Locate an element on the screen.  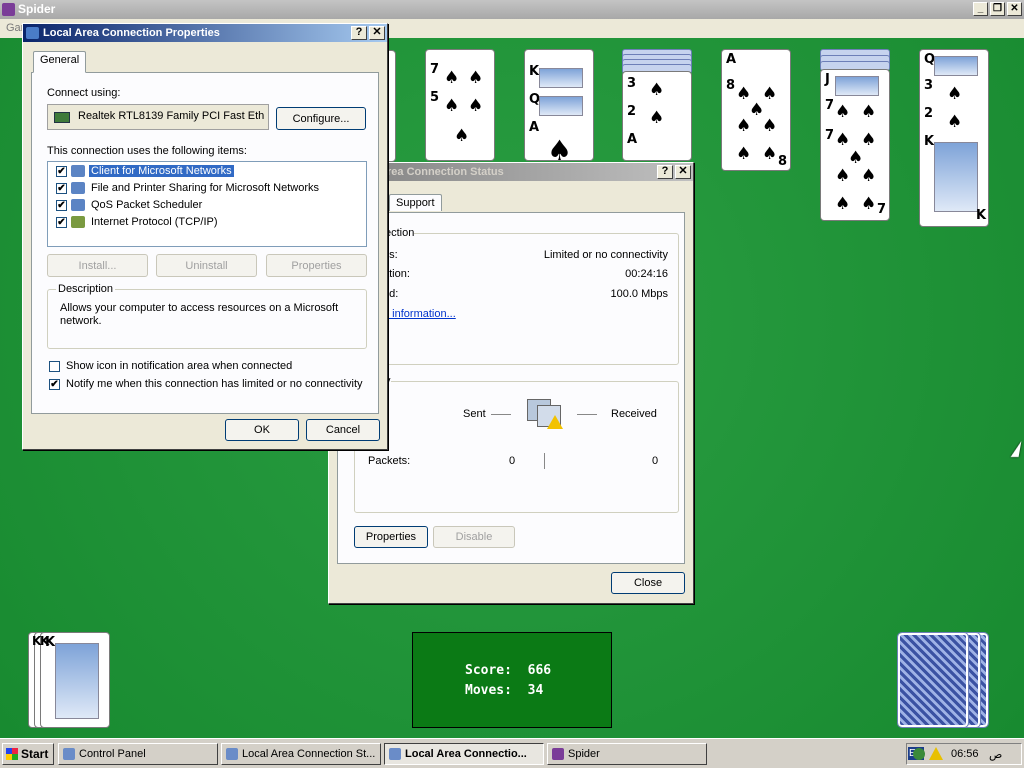
show-icon-checkbox is located at coordinates (54, 366).